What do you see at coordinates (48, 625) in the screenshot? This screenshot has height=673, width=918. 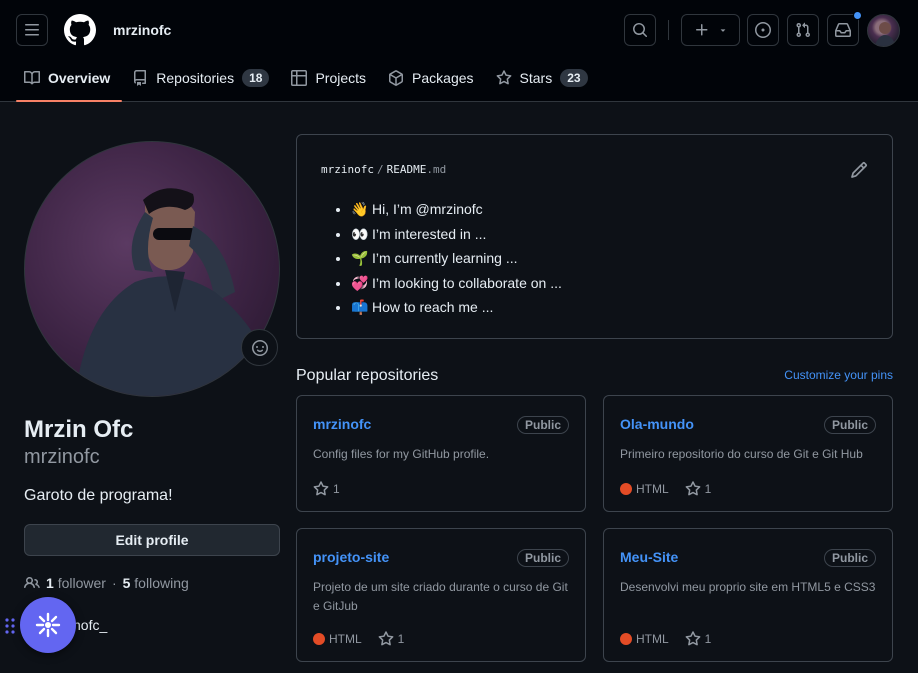 I see `floating-assistant-button` at bounding box center [48, 625].